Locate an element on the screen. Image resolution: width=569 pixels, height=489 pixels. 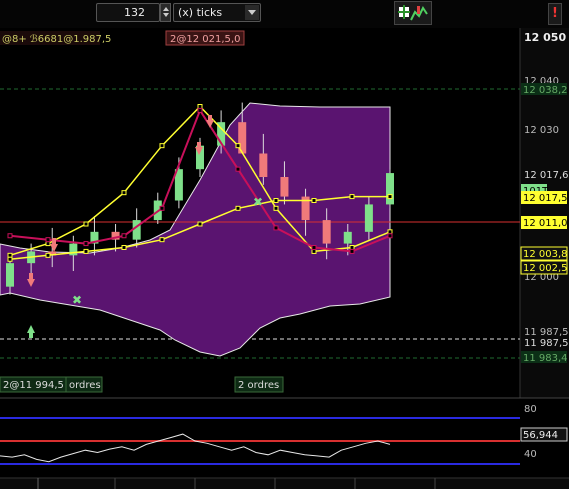
price-badge: 12 002,5 is located at coordinates (545, 268).